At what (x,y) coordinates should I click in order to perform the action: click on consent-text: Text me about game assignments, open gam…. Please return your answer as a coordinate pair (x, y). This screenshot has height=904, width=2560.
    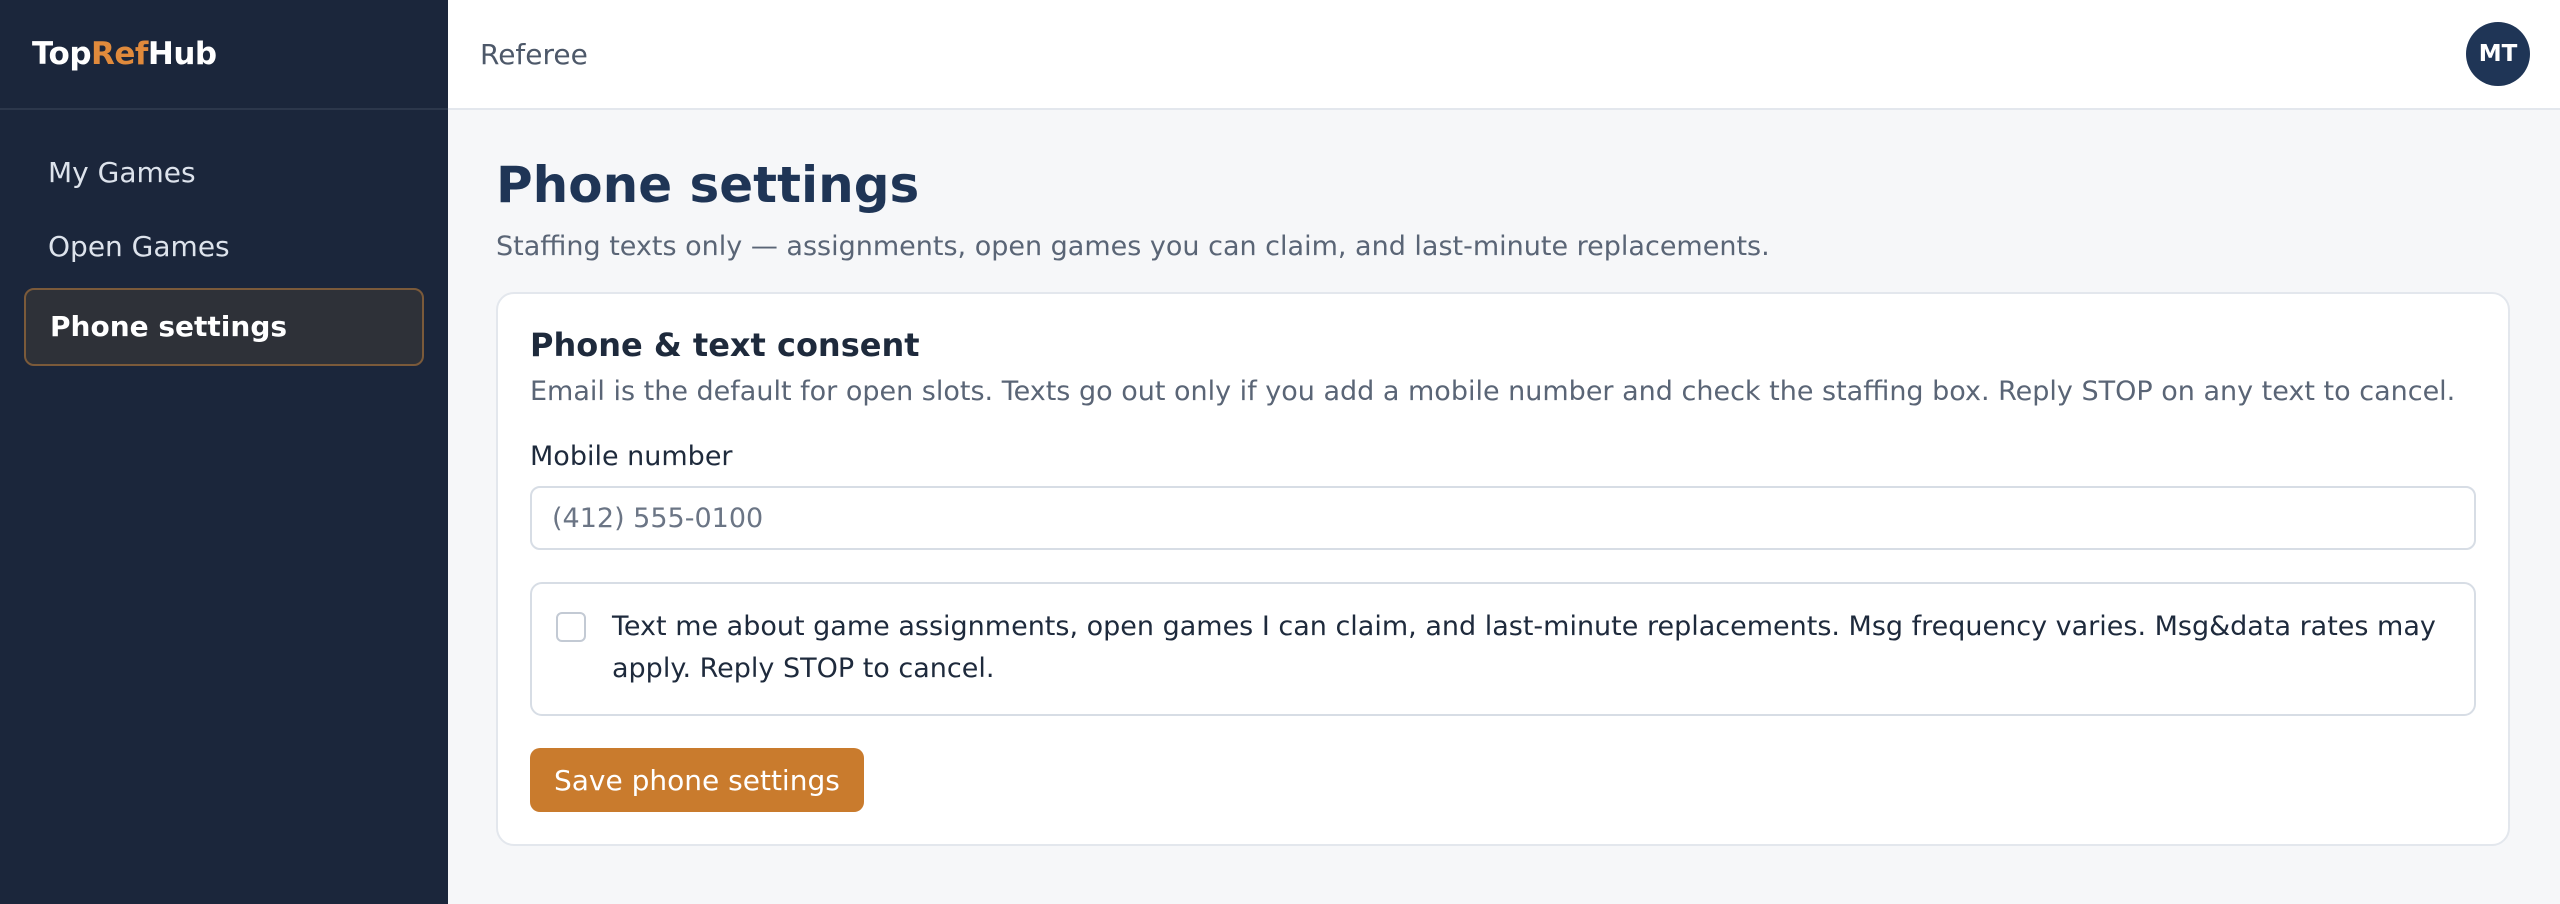
    Looking at the image, I should click on (1524, 647).